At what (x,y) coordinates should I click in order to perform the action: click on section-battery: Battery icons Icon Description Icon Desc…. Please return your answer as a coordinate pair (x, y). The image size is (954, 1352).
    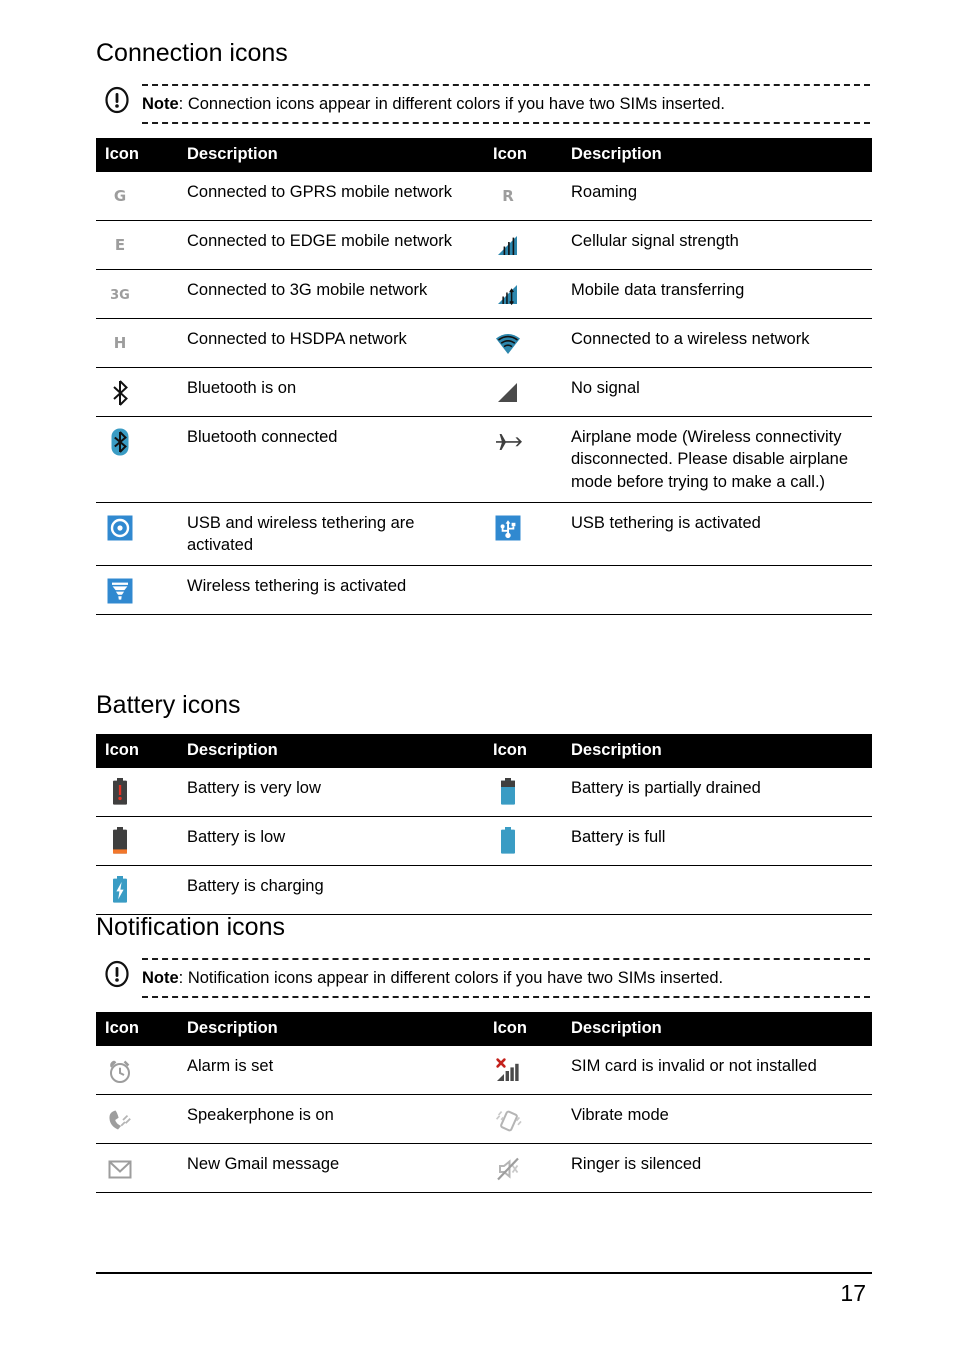
    Looking at the image, I should click on (484, 802).